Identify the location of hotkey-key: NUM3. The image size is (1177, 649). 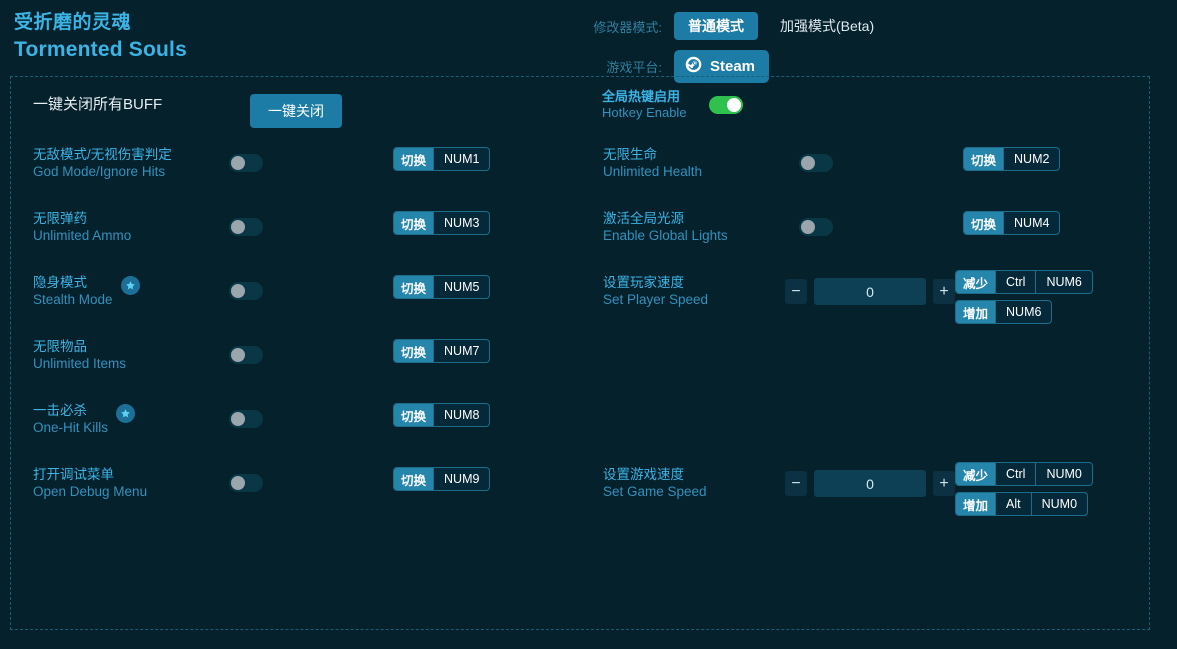
(461, 223).